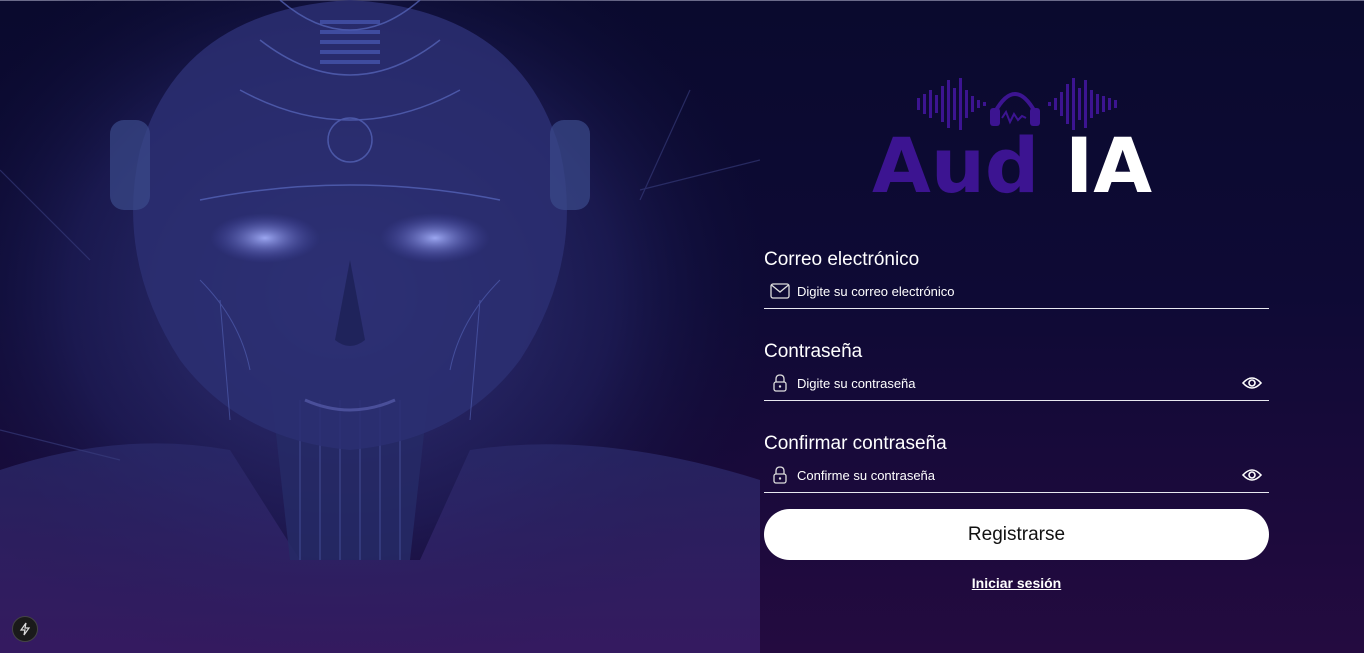 This screenshot has width=1364, height=653. What do you see at coordinates (780, 291) in the screenshot?
I see `mail-icon` at bounding box center [780, 291].